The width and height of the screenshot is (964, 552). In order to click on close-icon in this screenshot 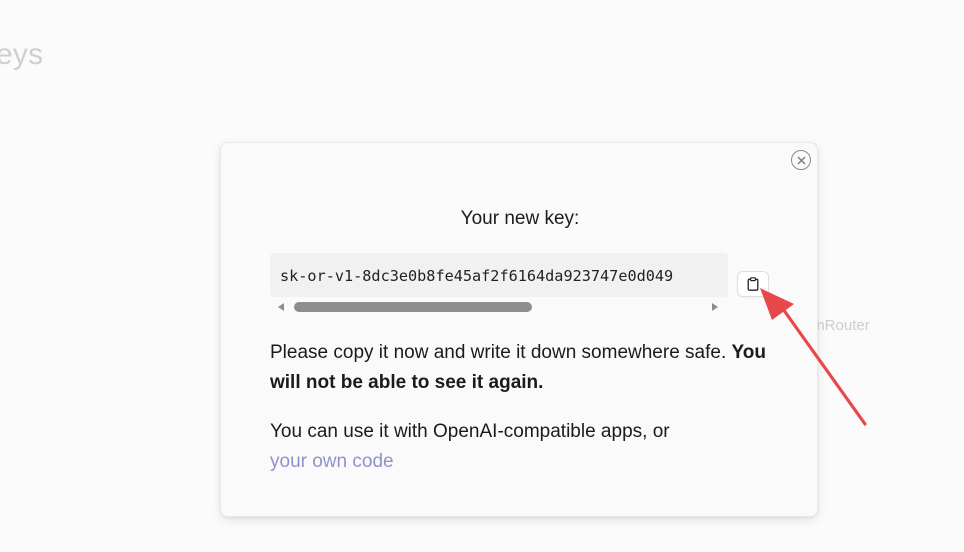, I will do `click(801, 160)`.